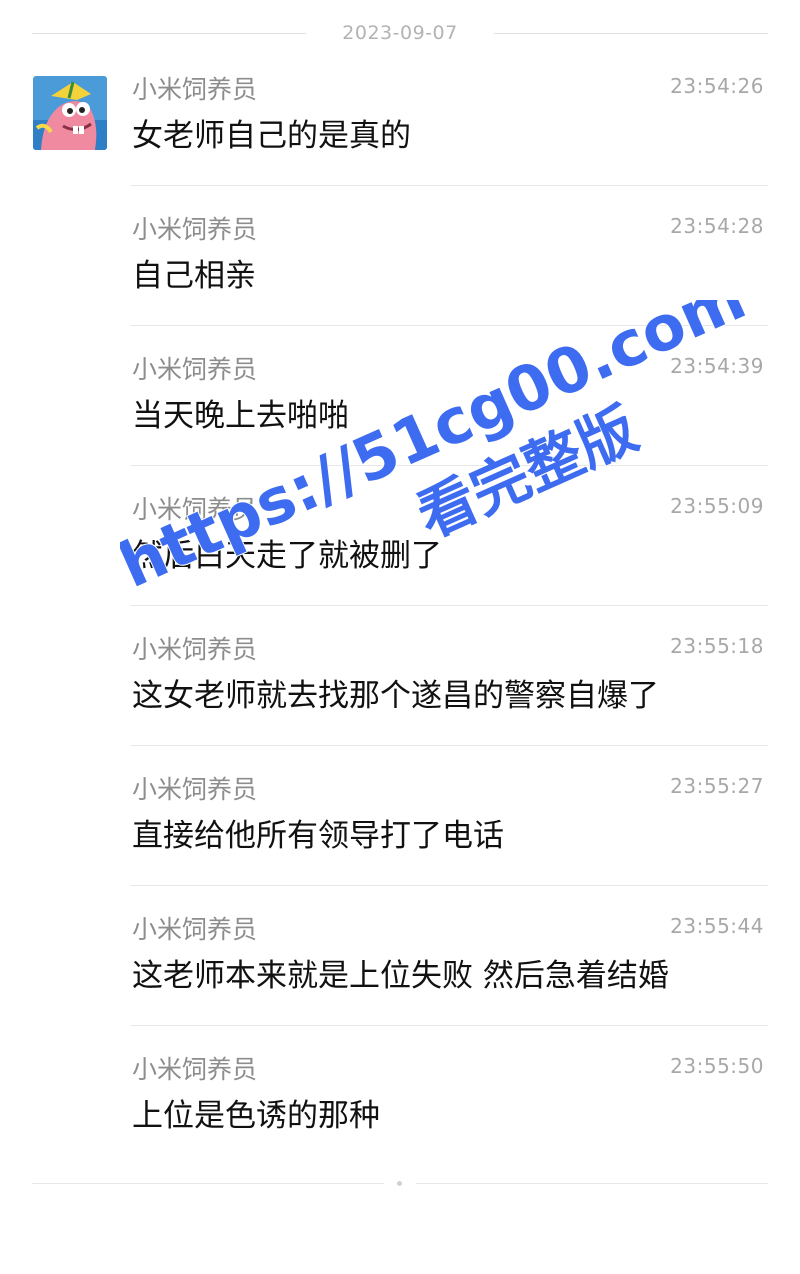 The width and height of the screenshot is (800, 1274). I want to click on message-text: 直接给他所有领导打了电话, so click(318, 836).